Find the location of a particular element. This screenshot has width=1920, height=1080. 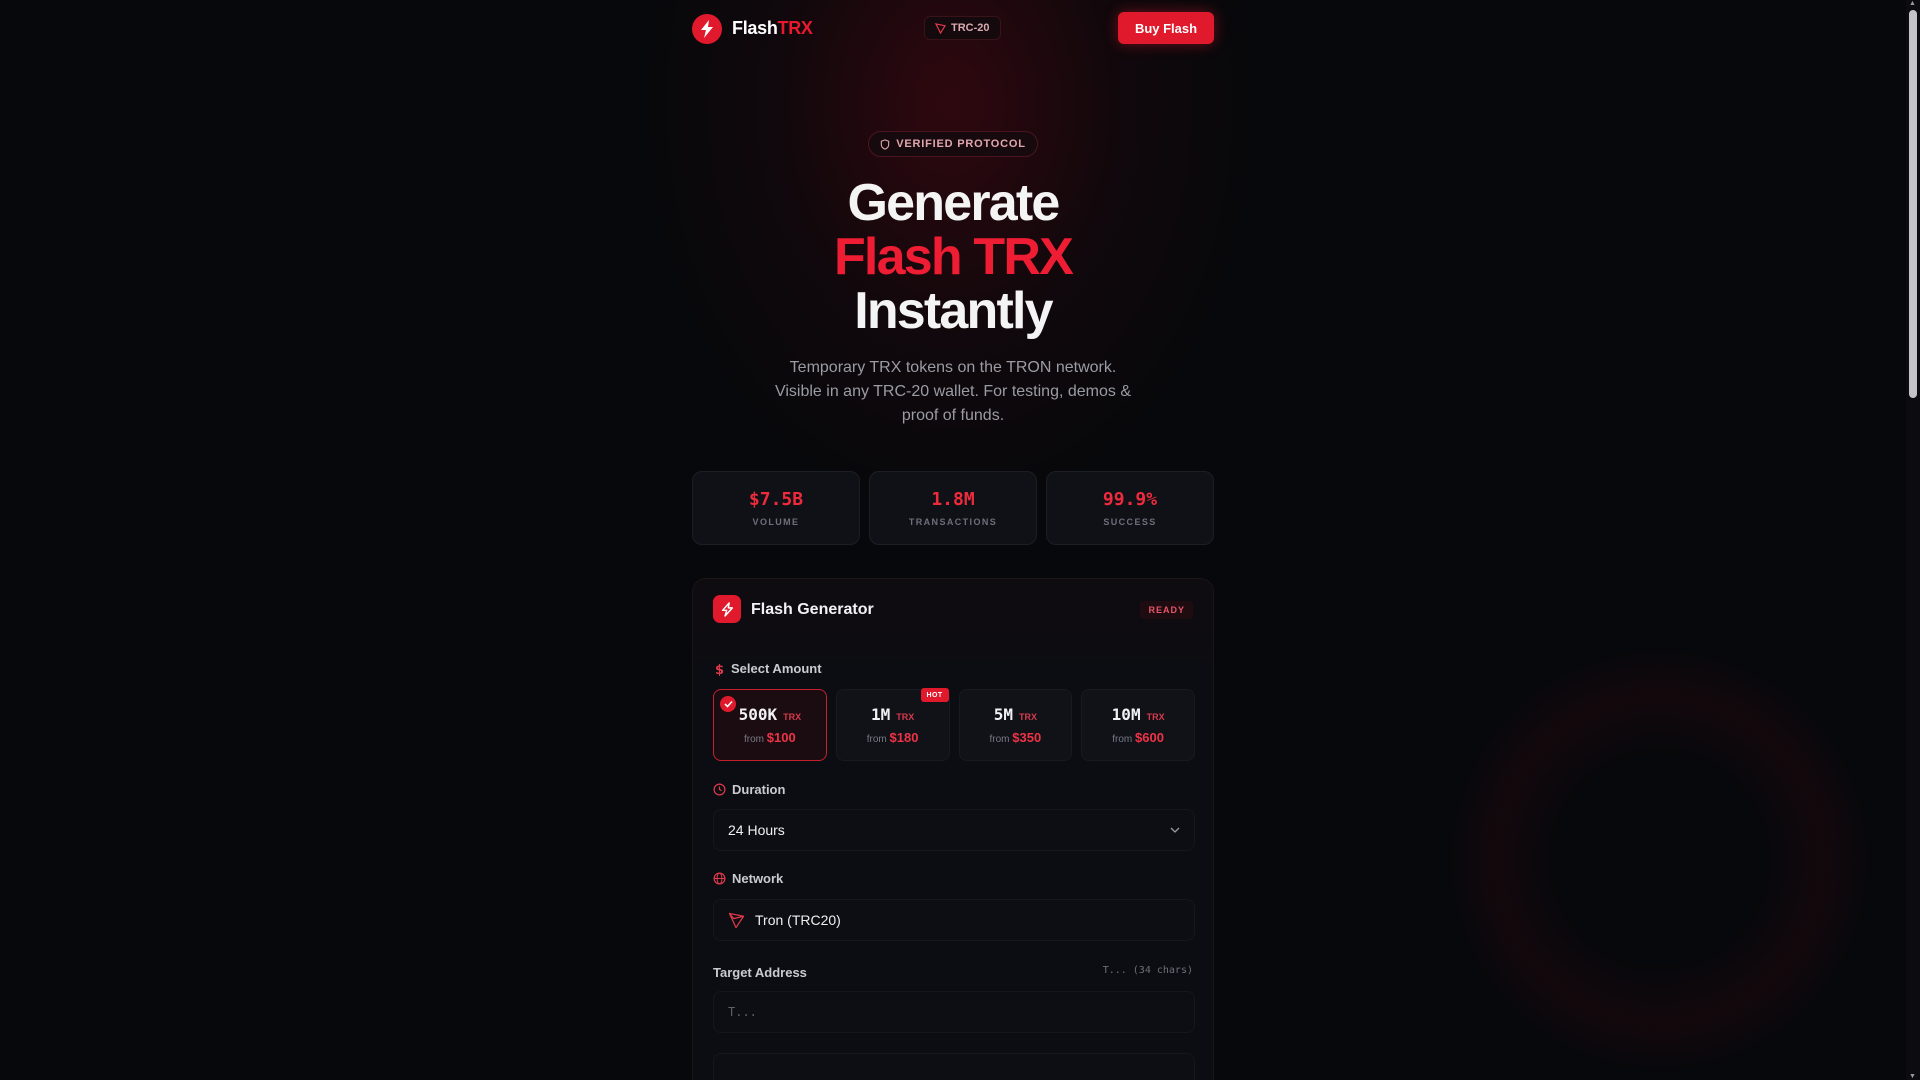

chevron-down-icon is located at coordinates (1175, 830).